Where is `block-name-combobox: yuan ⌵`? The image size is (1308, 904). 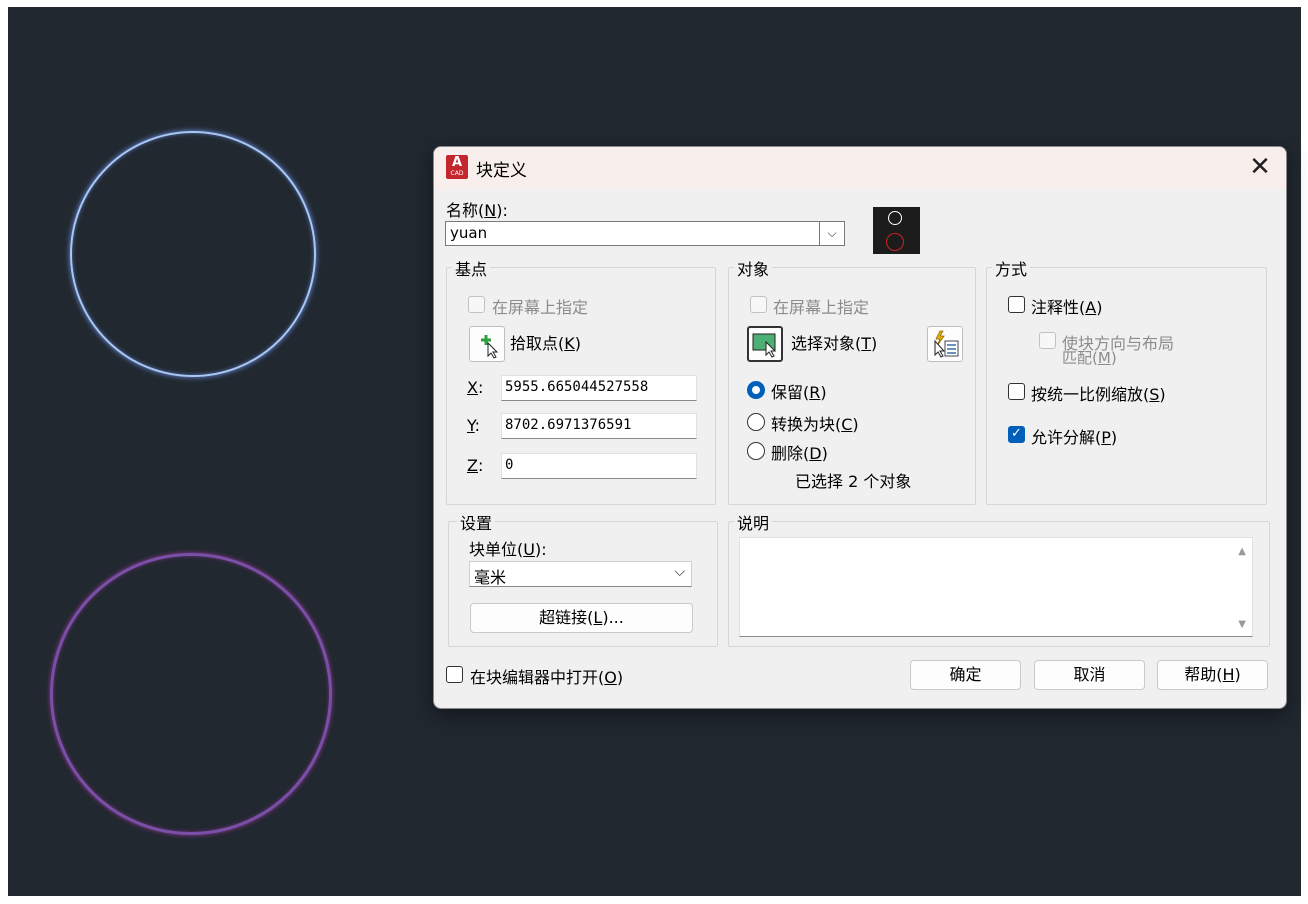 block-name-combobox: yuan ⌵ is located at coordinates (645, 233).